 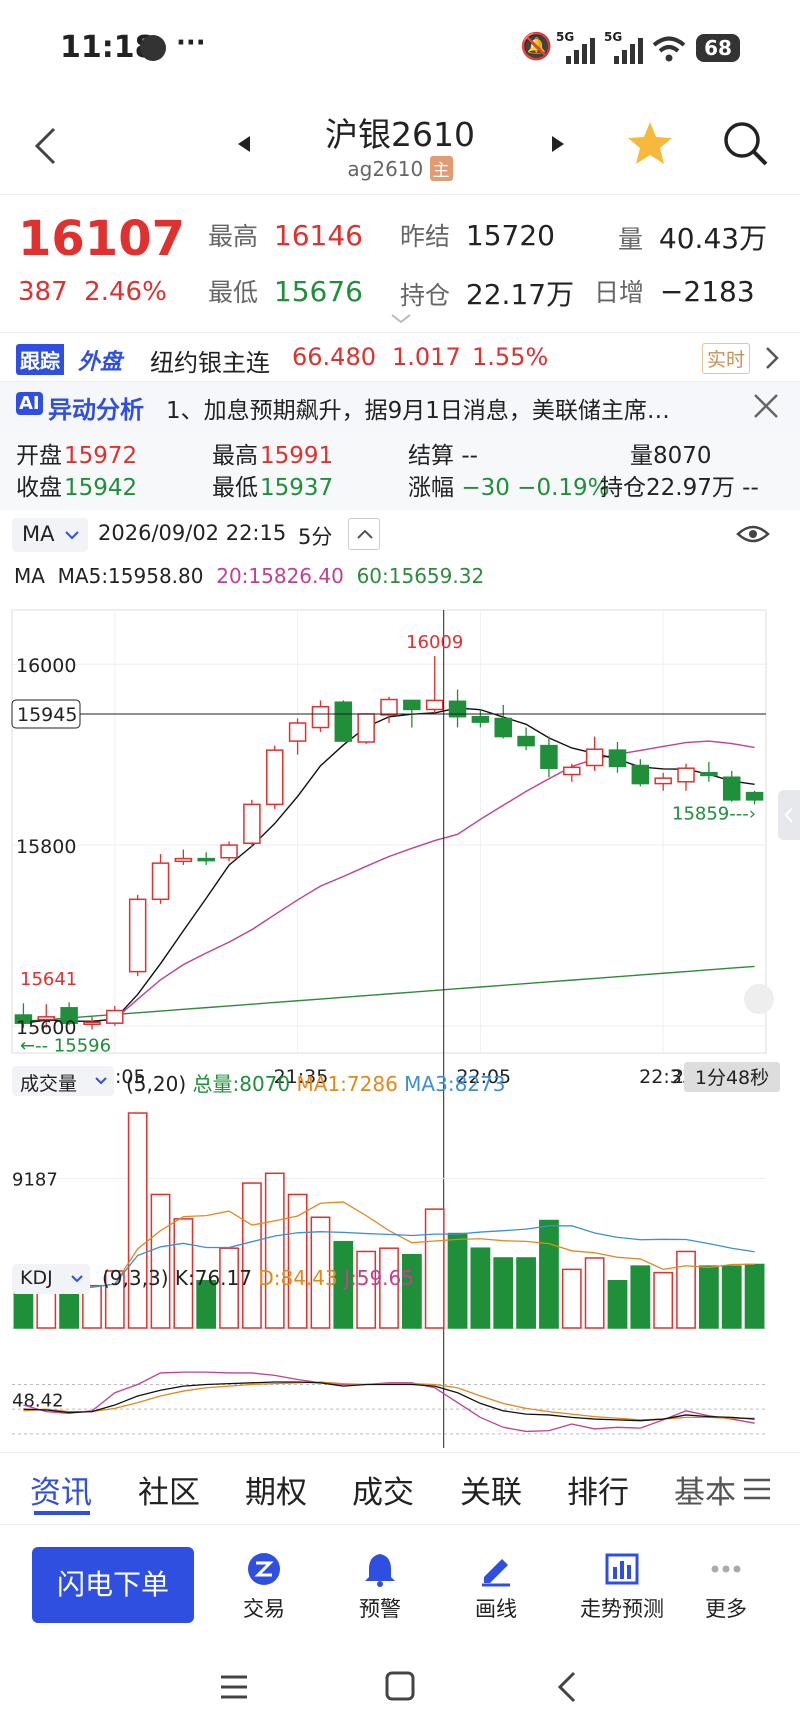 I want to click on title-bar: 沪银2610 ag2610 主, so click(x=400, y=147).